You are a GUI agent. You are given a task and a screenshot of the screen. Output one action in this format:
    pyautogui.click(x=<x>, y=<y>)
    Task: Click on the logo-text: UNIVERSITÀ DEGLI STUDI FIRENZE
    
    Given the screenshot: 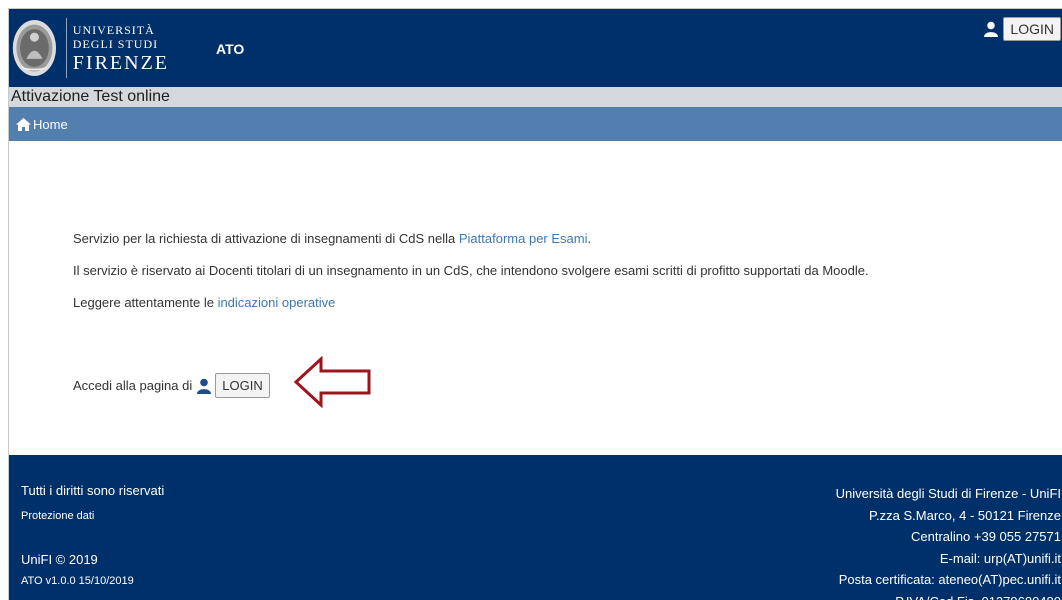 What is the action you would take?
    pyautogui.click(x=121, y=48)
    